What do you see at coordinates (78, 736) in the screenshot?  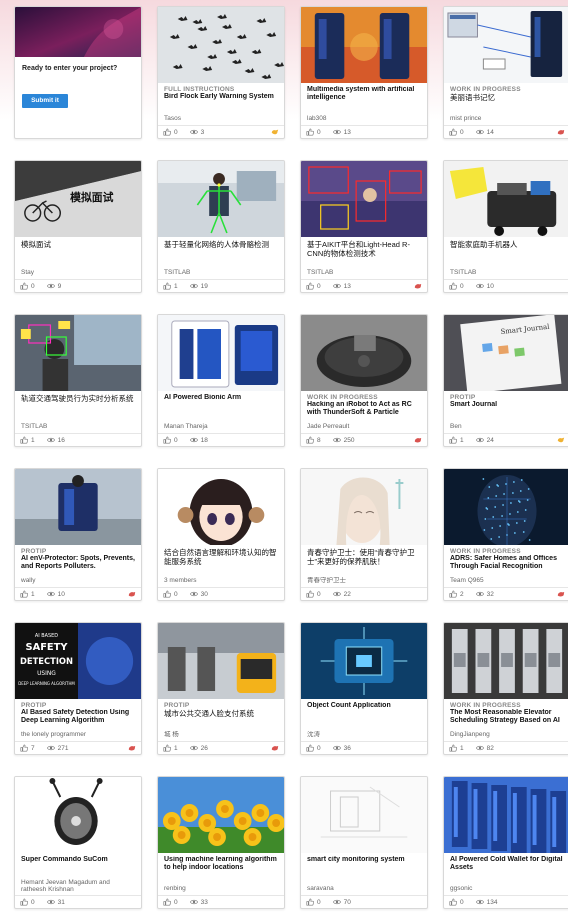 I see `project-author: the lonely programmer` at bounding box center [78, 736].